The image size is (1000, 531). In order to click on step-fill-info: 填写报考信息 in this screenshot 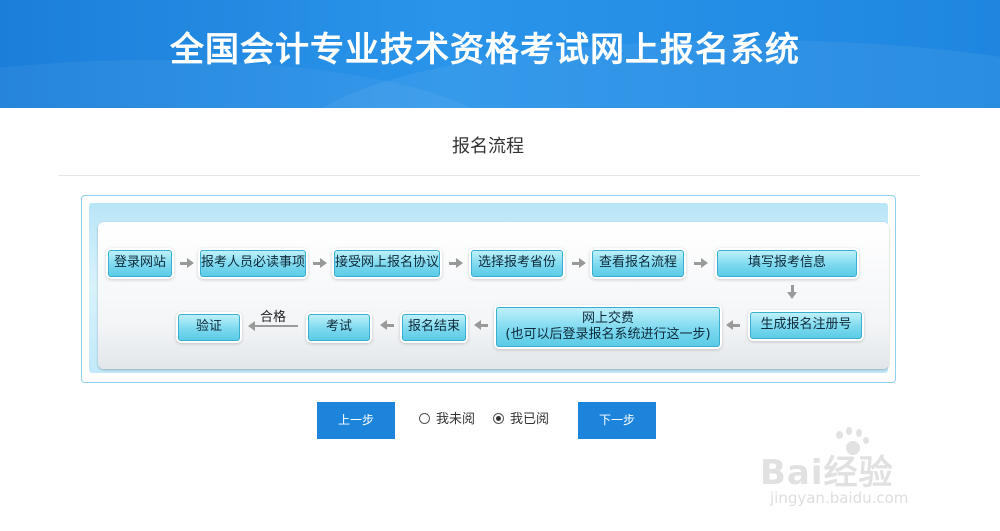, I will do `click(787, 263)`.